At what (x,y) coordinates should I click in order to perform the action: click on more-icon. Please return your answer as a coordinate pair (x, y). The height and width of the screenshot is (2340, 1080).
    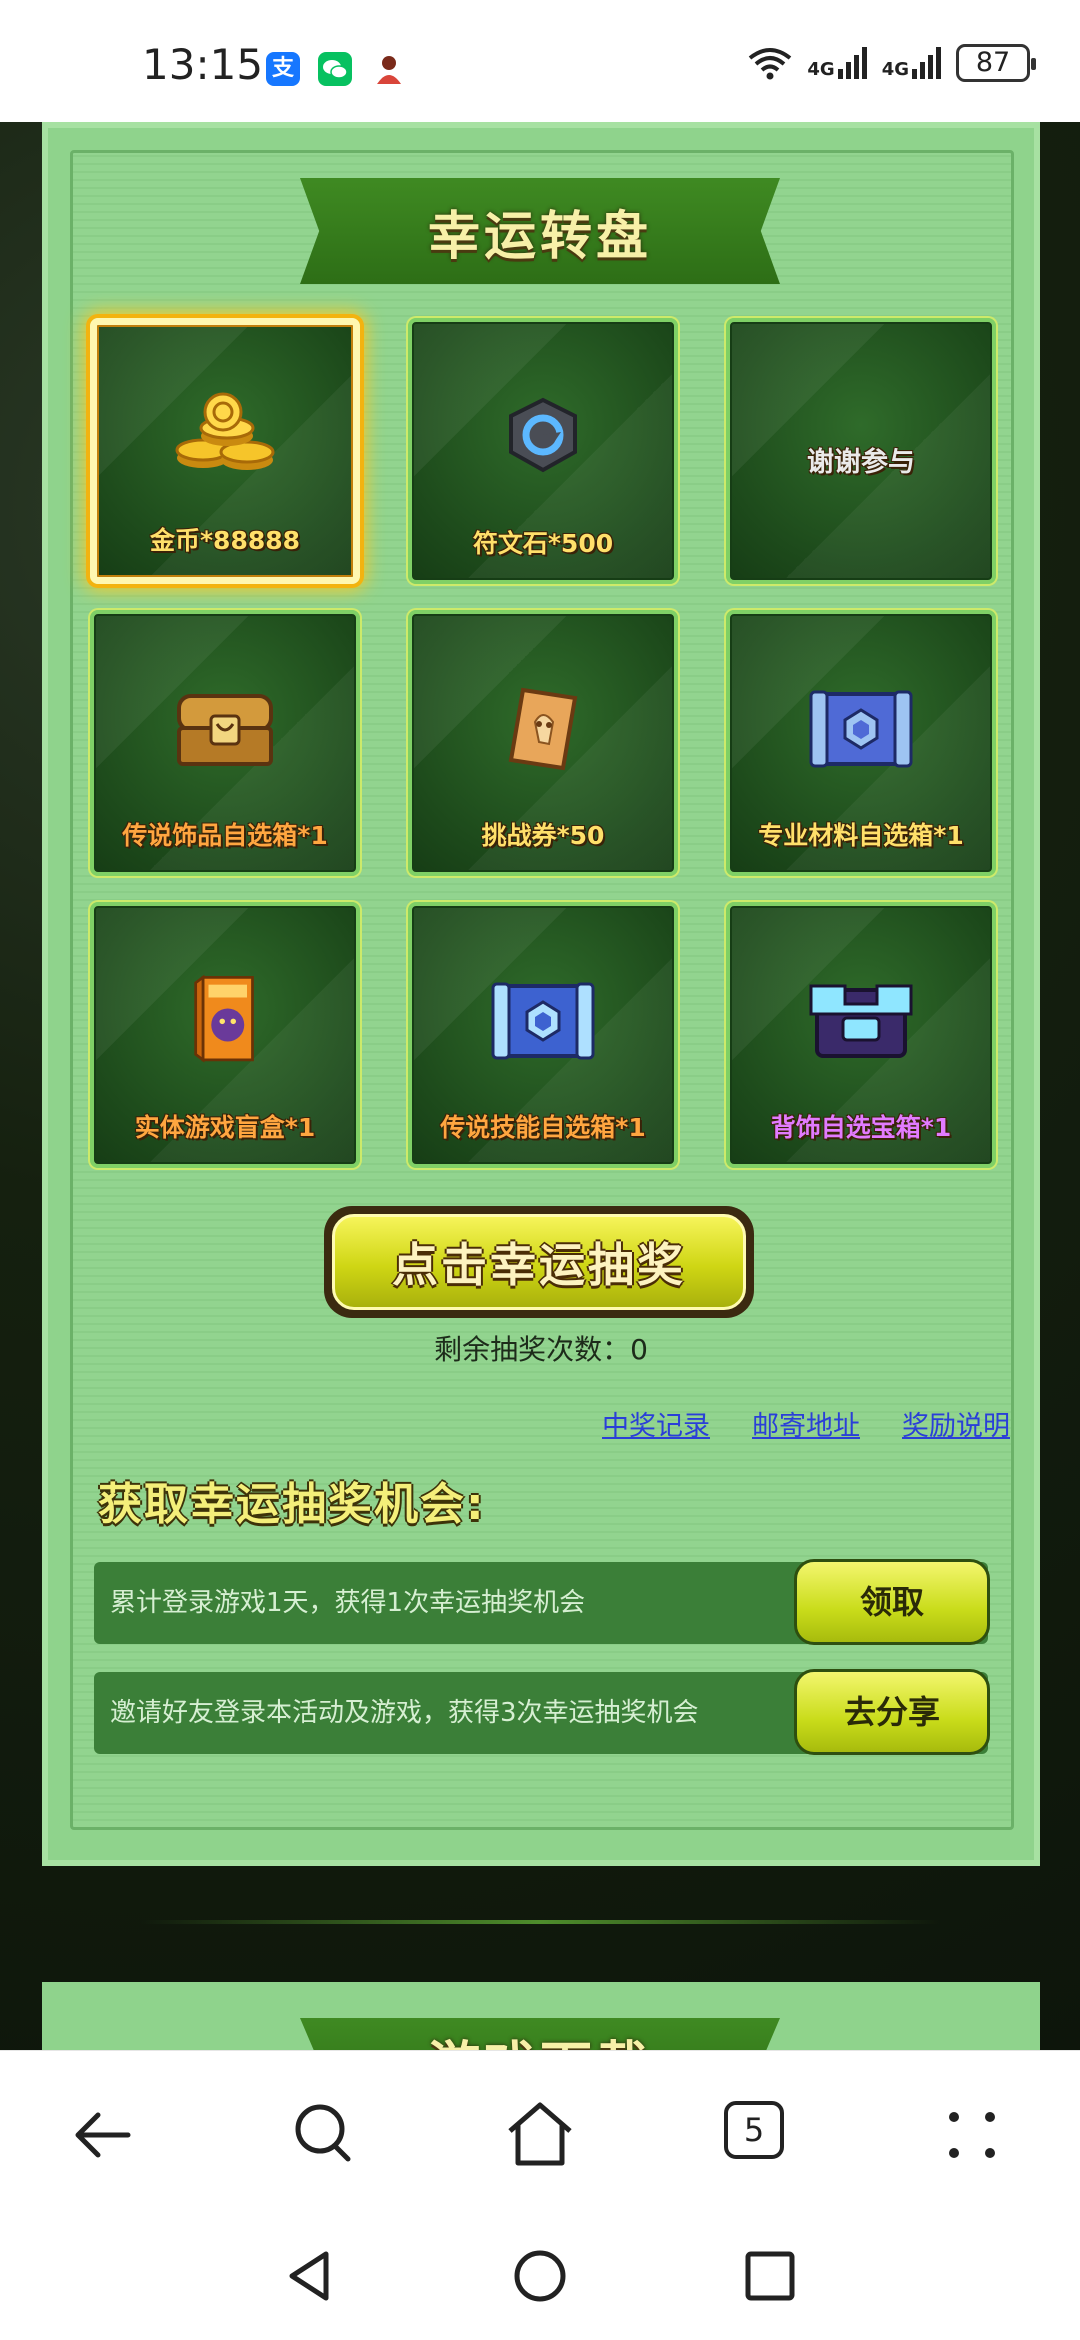
    Looking at the image, I should click on (972, 2135).